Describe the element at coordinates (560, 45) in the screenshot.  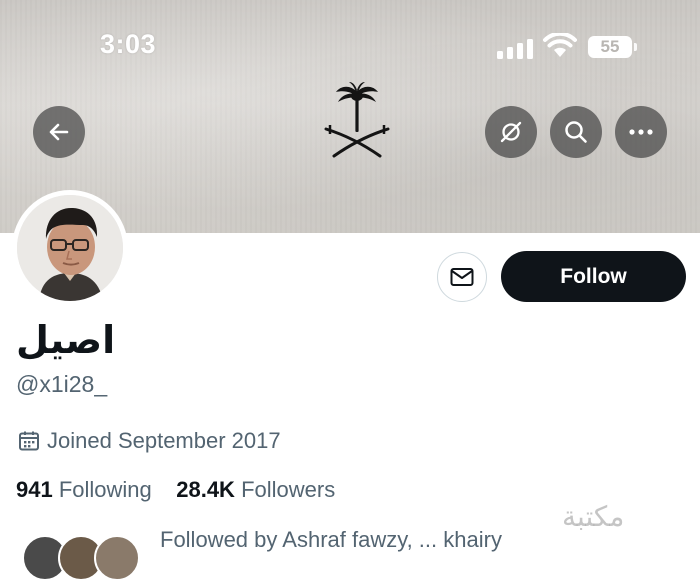
I see `wifi-icon` at that location.